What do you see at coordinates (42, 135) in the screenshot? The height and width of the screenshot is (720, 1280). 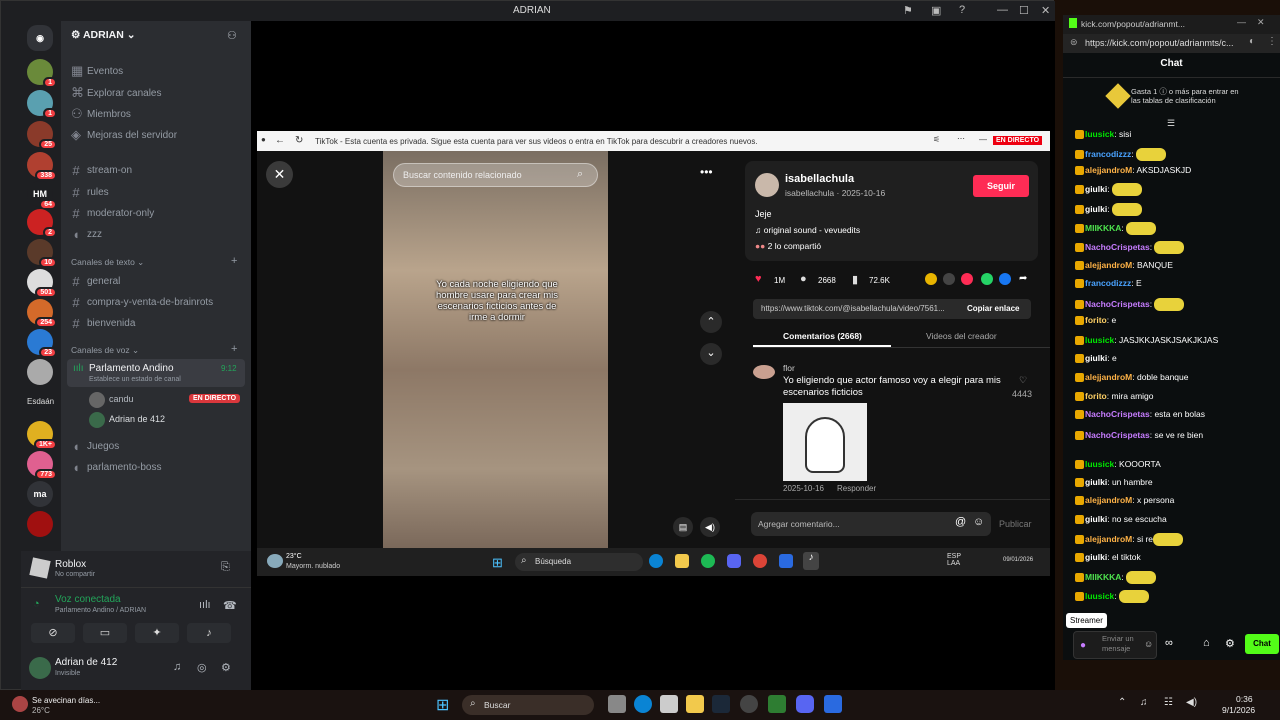 I see `server-icon: 25` at bounding box center [42, 135].